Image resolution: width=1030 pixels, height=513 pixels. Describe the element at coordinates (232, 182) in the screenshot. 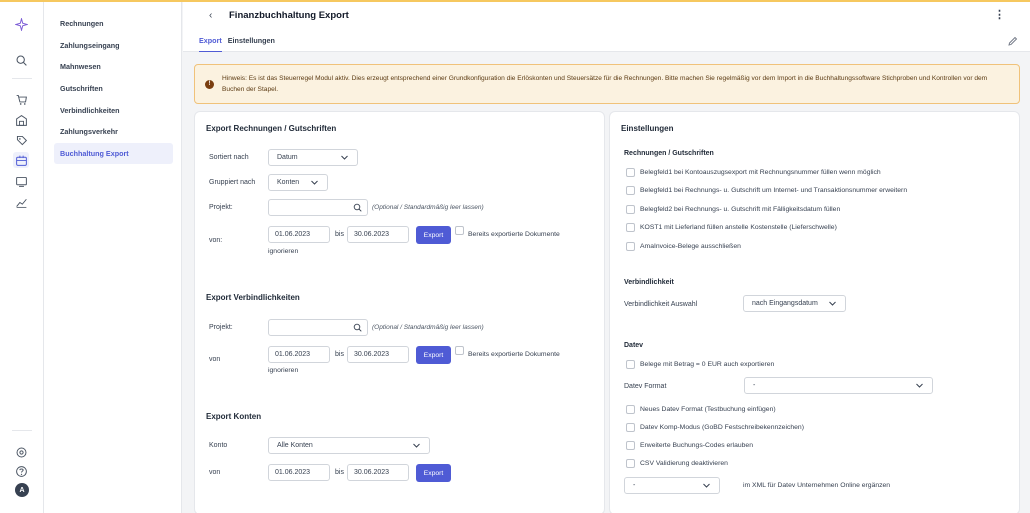

I see `group-label: Gruppiert nach` at that location.